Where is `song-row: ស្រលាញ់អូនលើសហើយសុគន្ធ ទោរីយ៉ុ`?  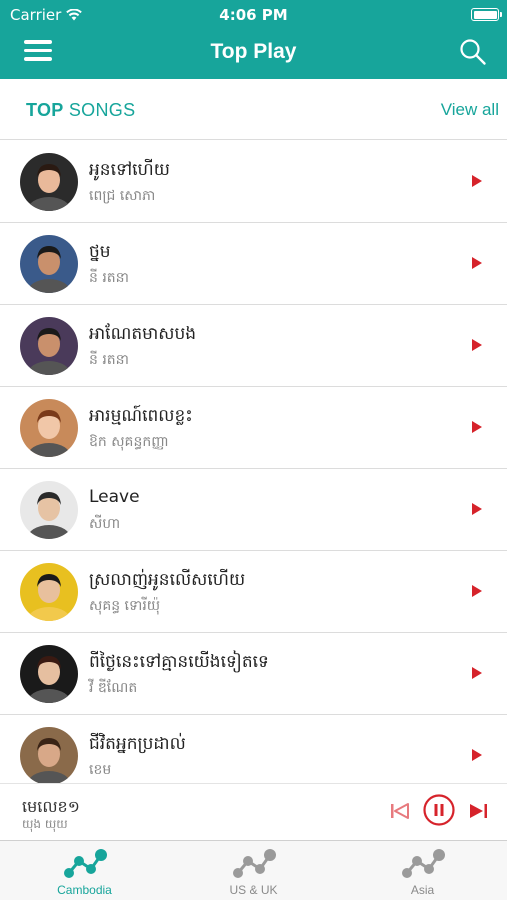
song-row: ស្រលាញ់អូនលើសហើយសុគន្ធ ទោរីយ៉ុ is located at coordinates (253, 592).